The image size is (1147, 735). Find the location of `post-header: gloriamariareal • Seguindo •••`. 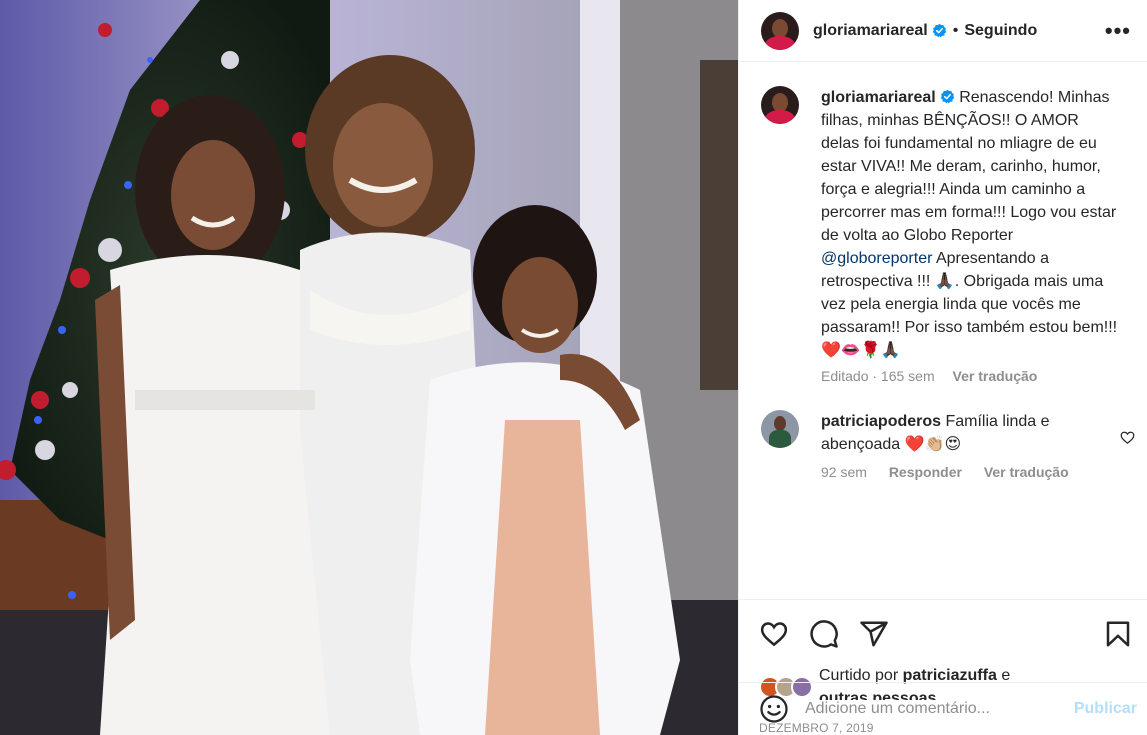

post-header: gloriamariareal • Seguindo ••• is located at coordinates (943, 31).